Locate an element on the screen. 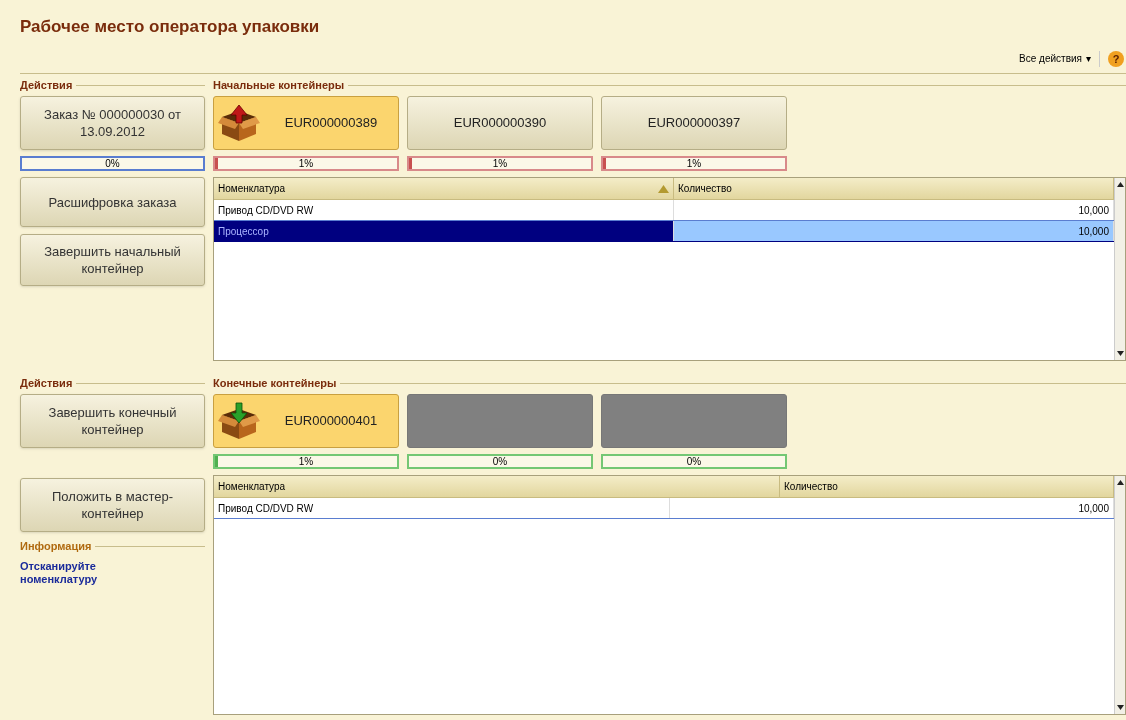 The image size is (1126, 720). group-label: Конечные контейнеры is located at coordinates (275, 383).